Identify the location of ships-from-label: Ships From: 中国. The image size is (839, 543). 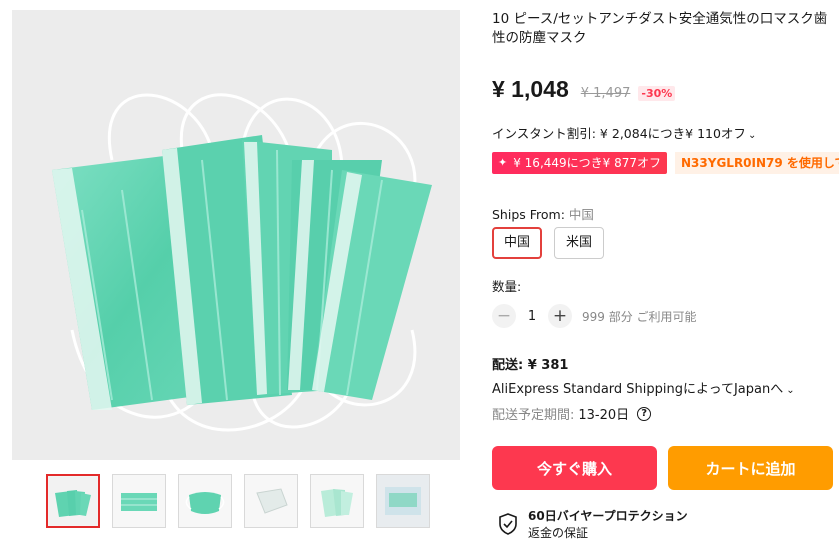
(543, 213).